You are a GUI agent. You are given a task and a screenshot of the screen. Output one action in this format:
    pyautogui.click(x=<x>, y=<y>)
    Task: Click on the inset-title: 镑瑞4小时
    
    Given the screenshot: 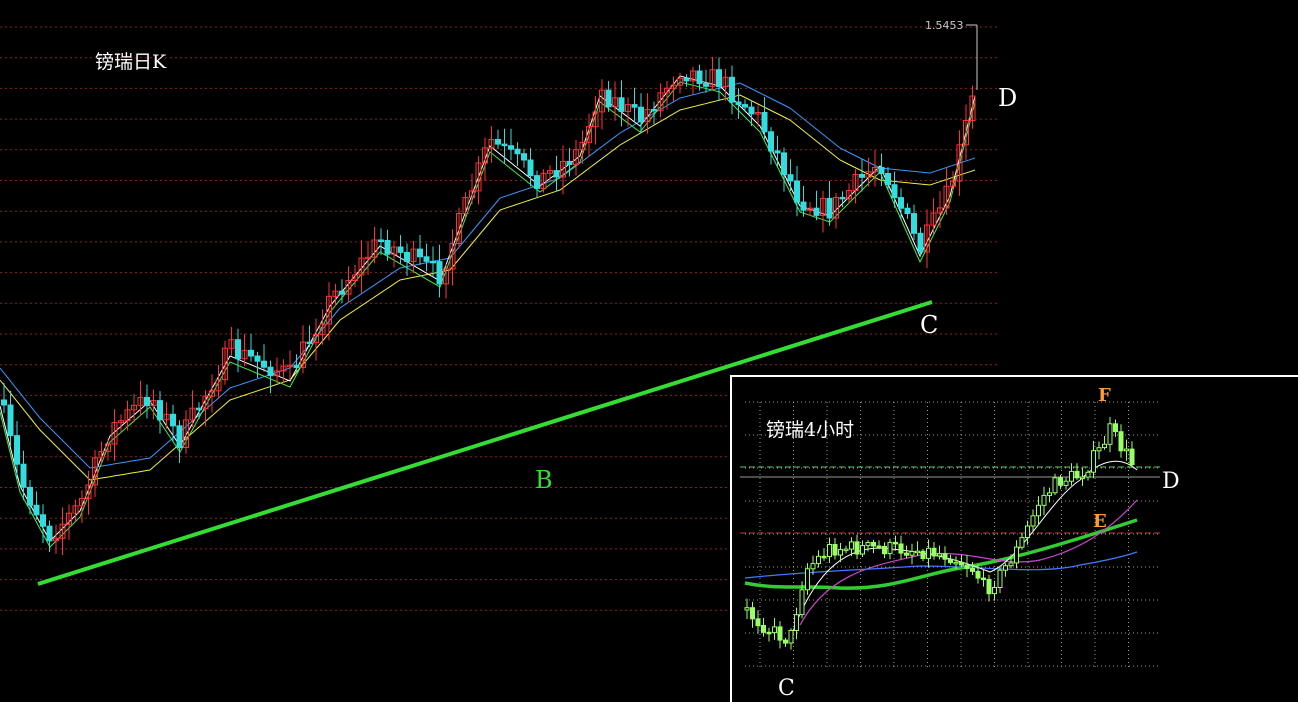 What is the action you would take?
    pyautogui.click(x=810, y=430)
    